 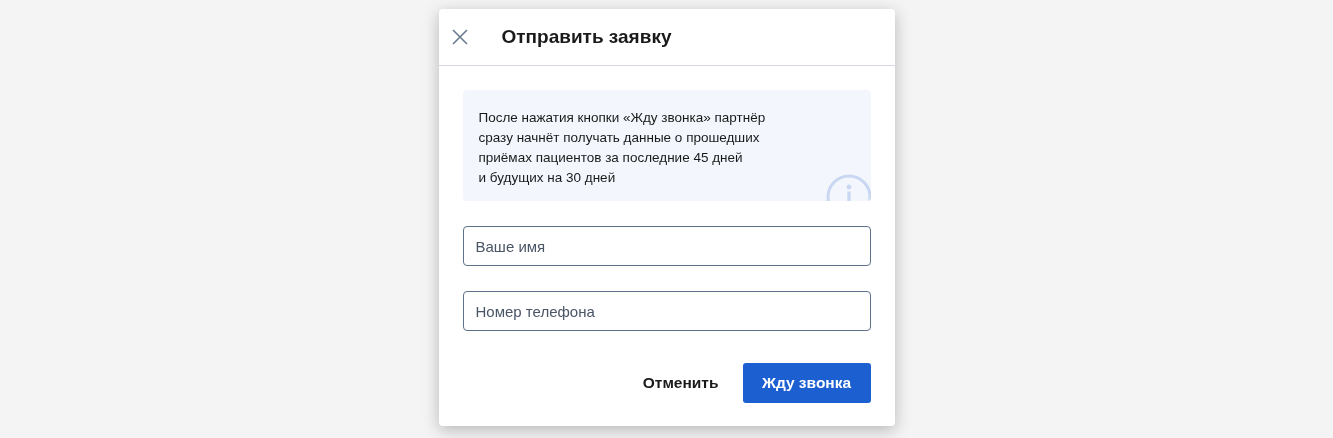 What do you see at coordinates (680, 383) in the screenshot?
I see `cancel-button: Отменить` at bounding box center [680, 383].